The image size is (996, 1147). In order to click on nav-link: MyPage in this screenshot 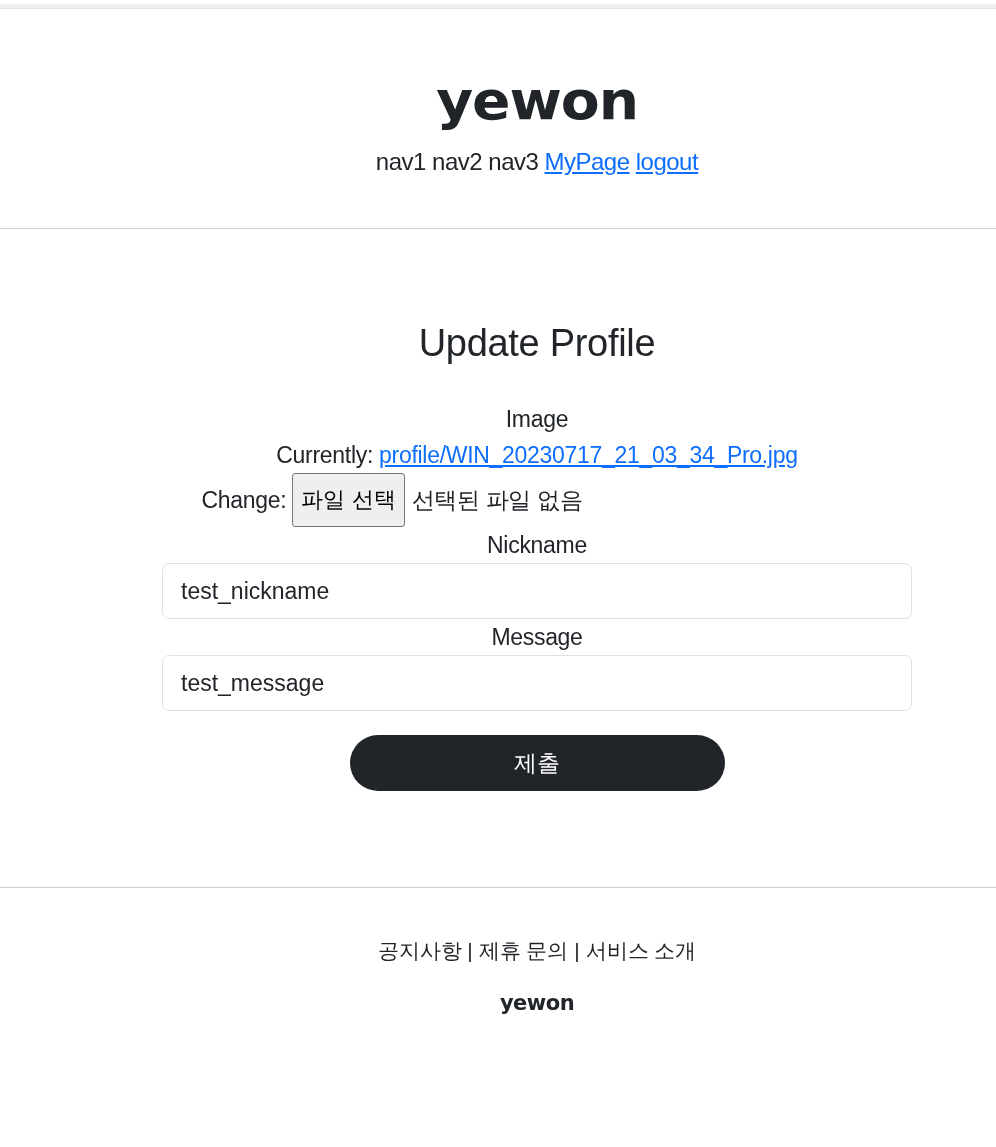, I will do `click(587, 161)`.